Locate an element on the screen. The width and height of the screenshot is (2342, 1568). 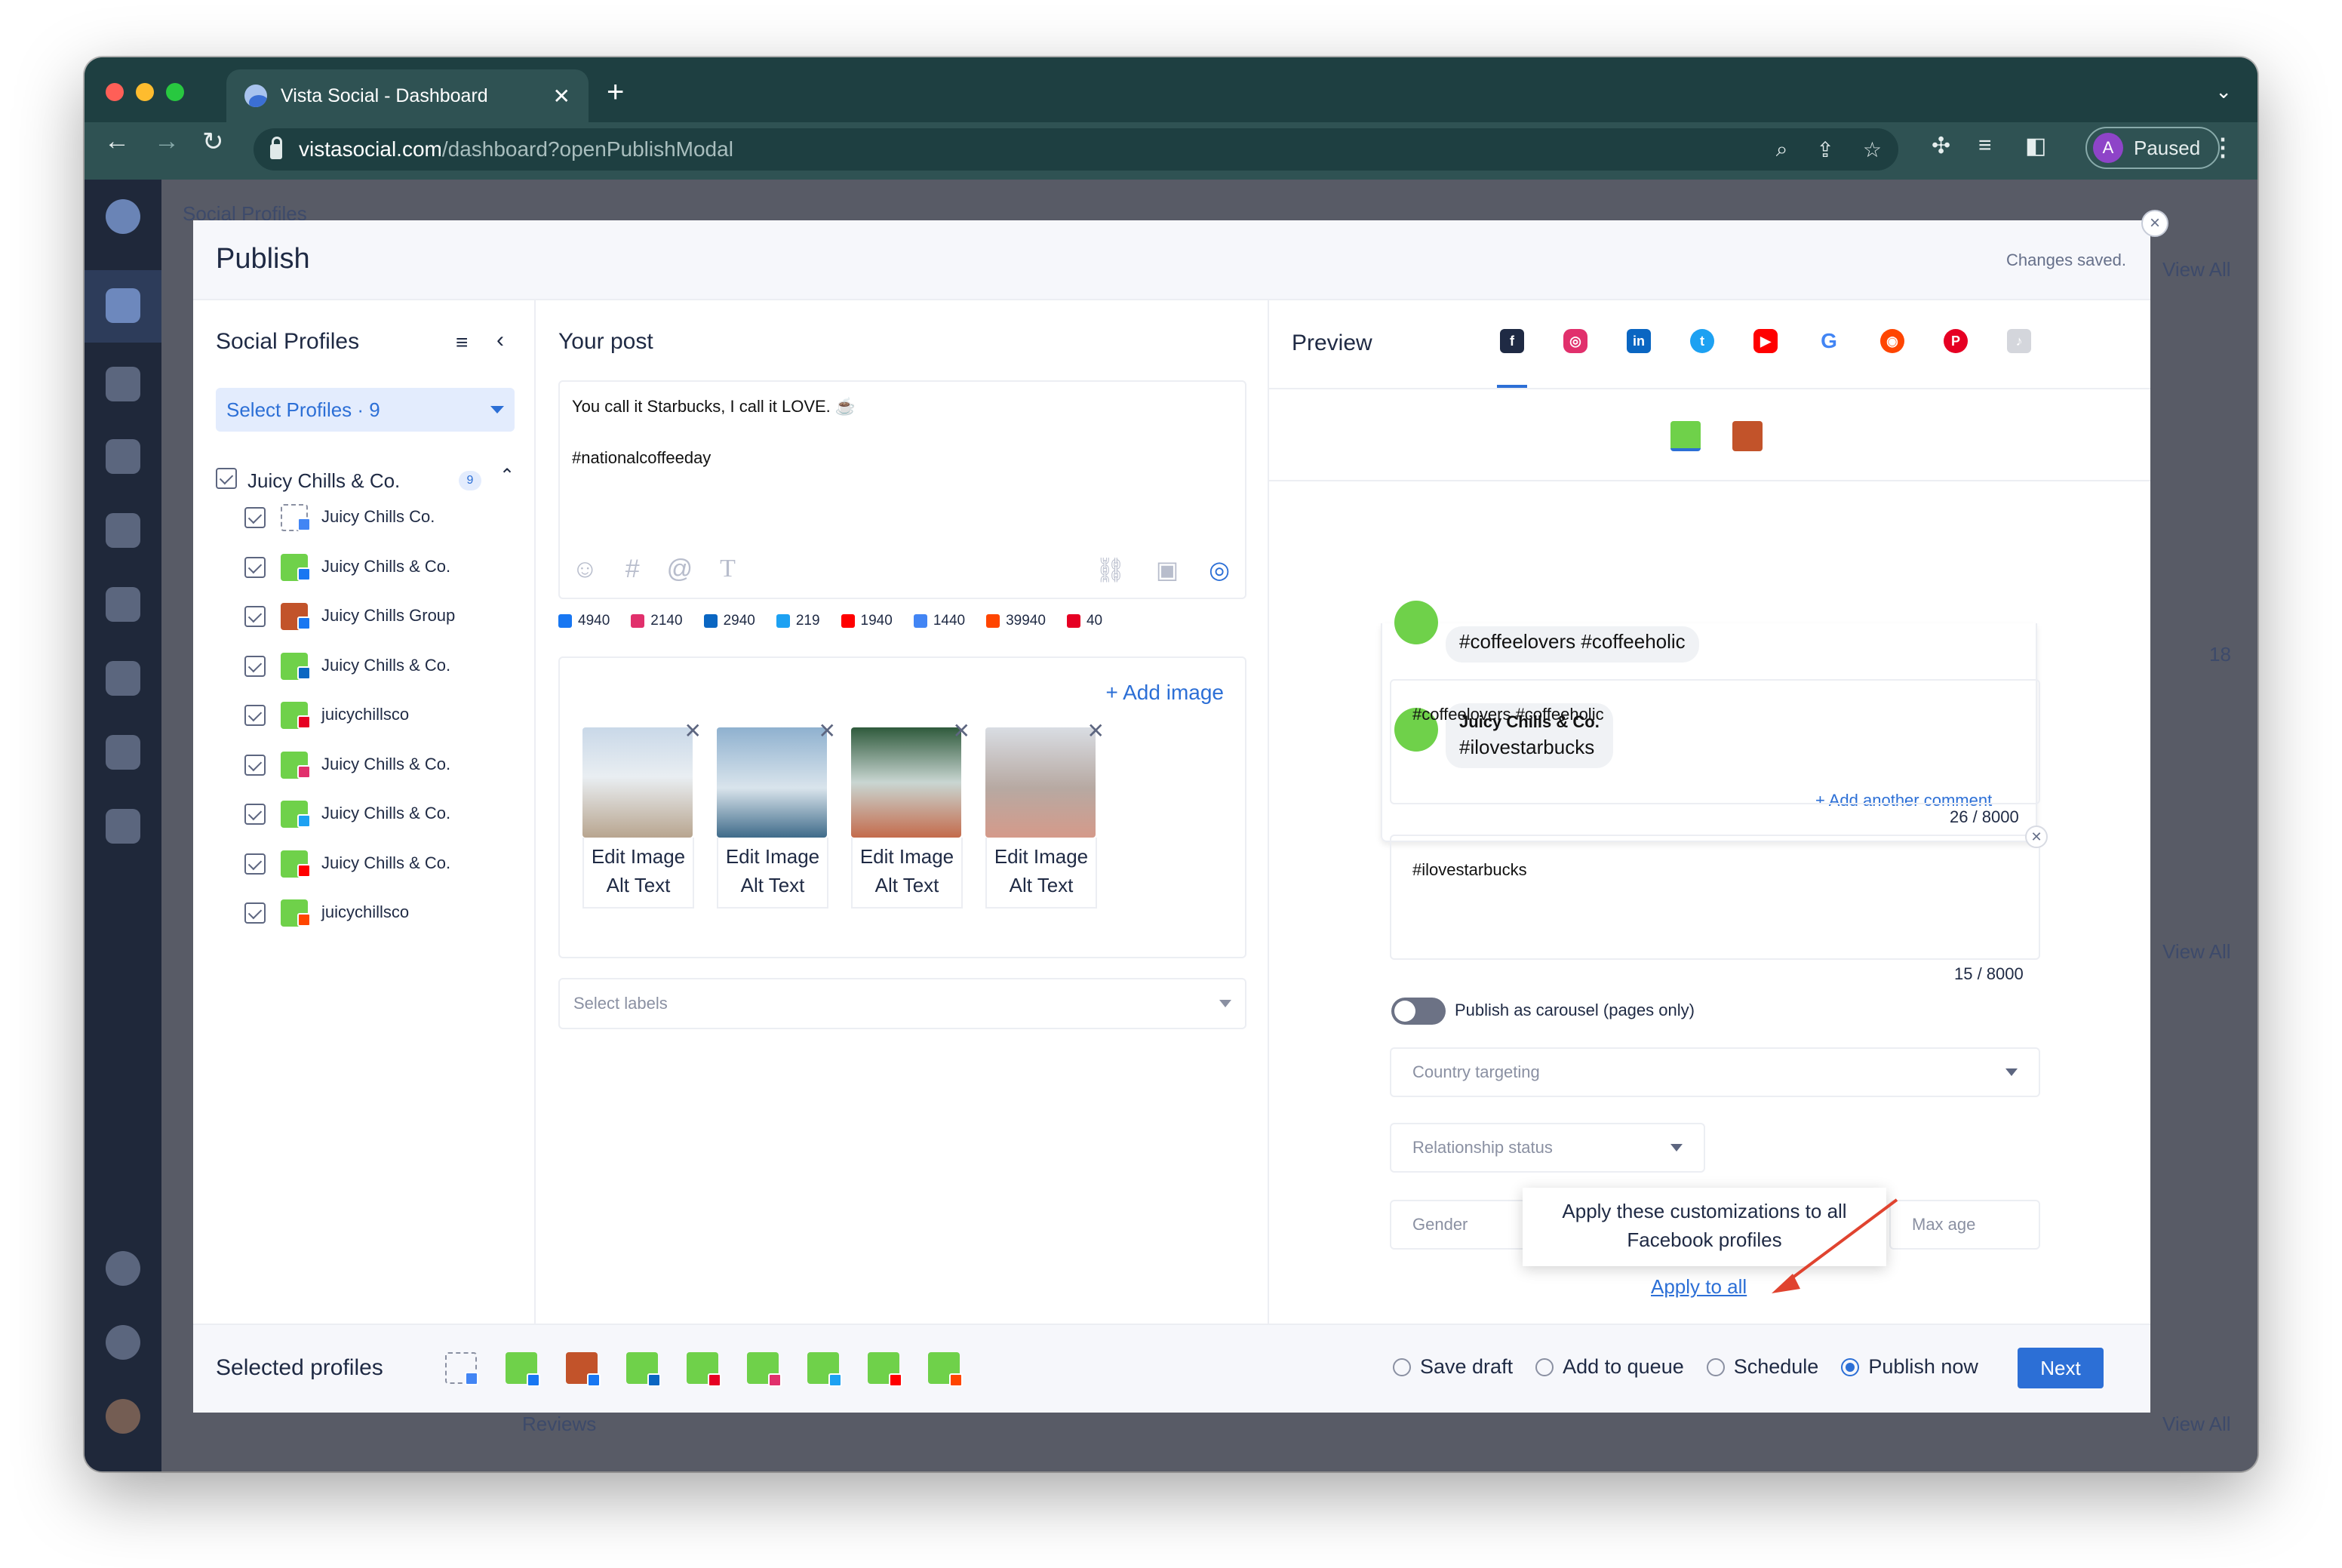
camera-icon: ◎ is located at coordinates (1219, 569).